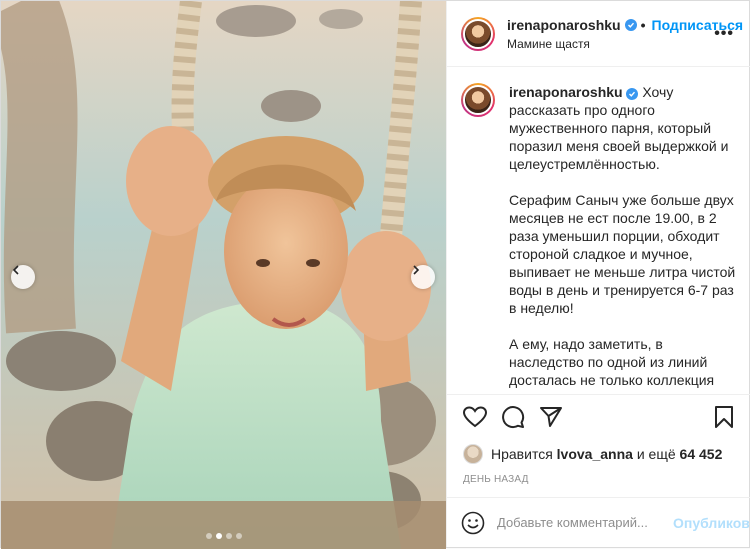 The height and width of the screenshot is (549, 750). Describe the element at coordinates (711, 523) in the screenshot. I see `publish-button: Опубликовать` at that location.